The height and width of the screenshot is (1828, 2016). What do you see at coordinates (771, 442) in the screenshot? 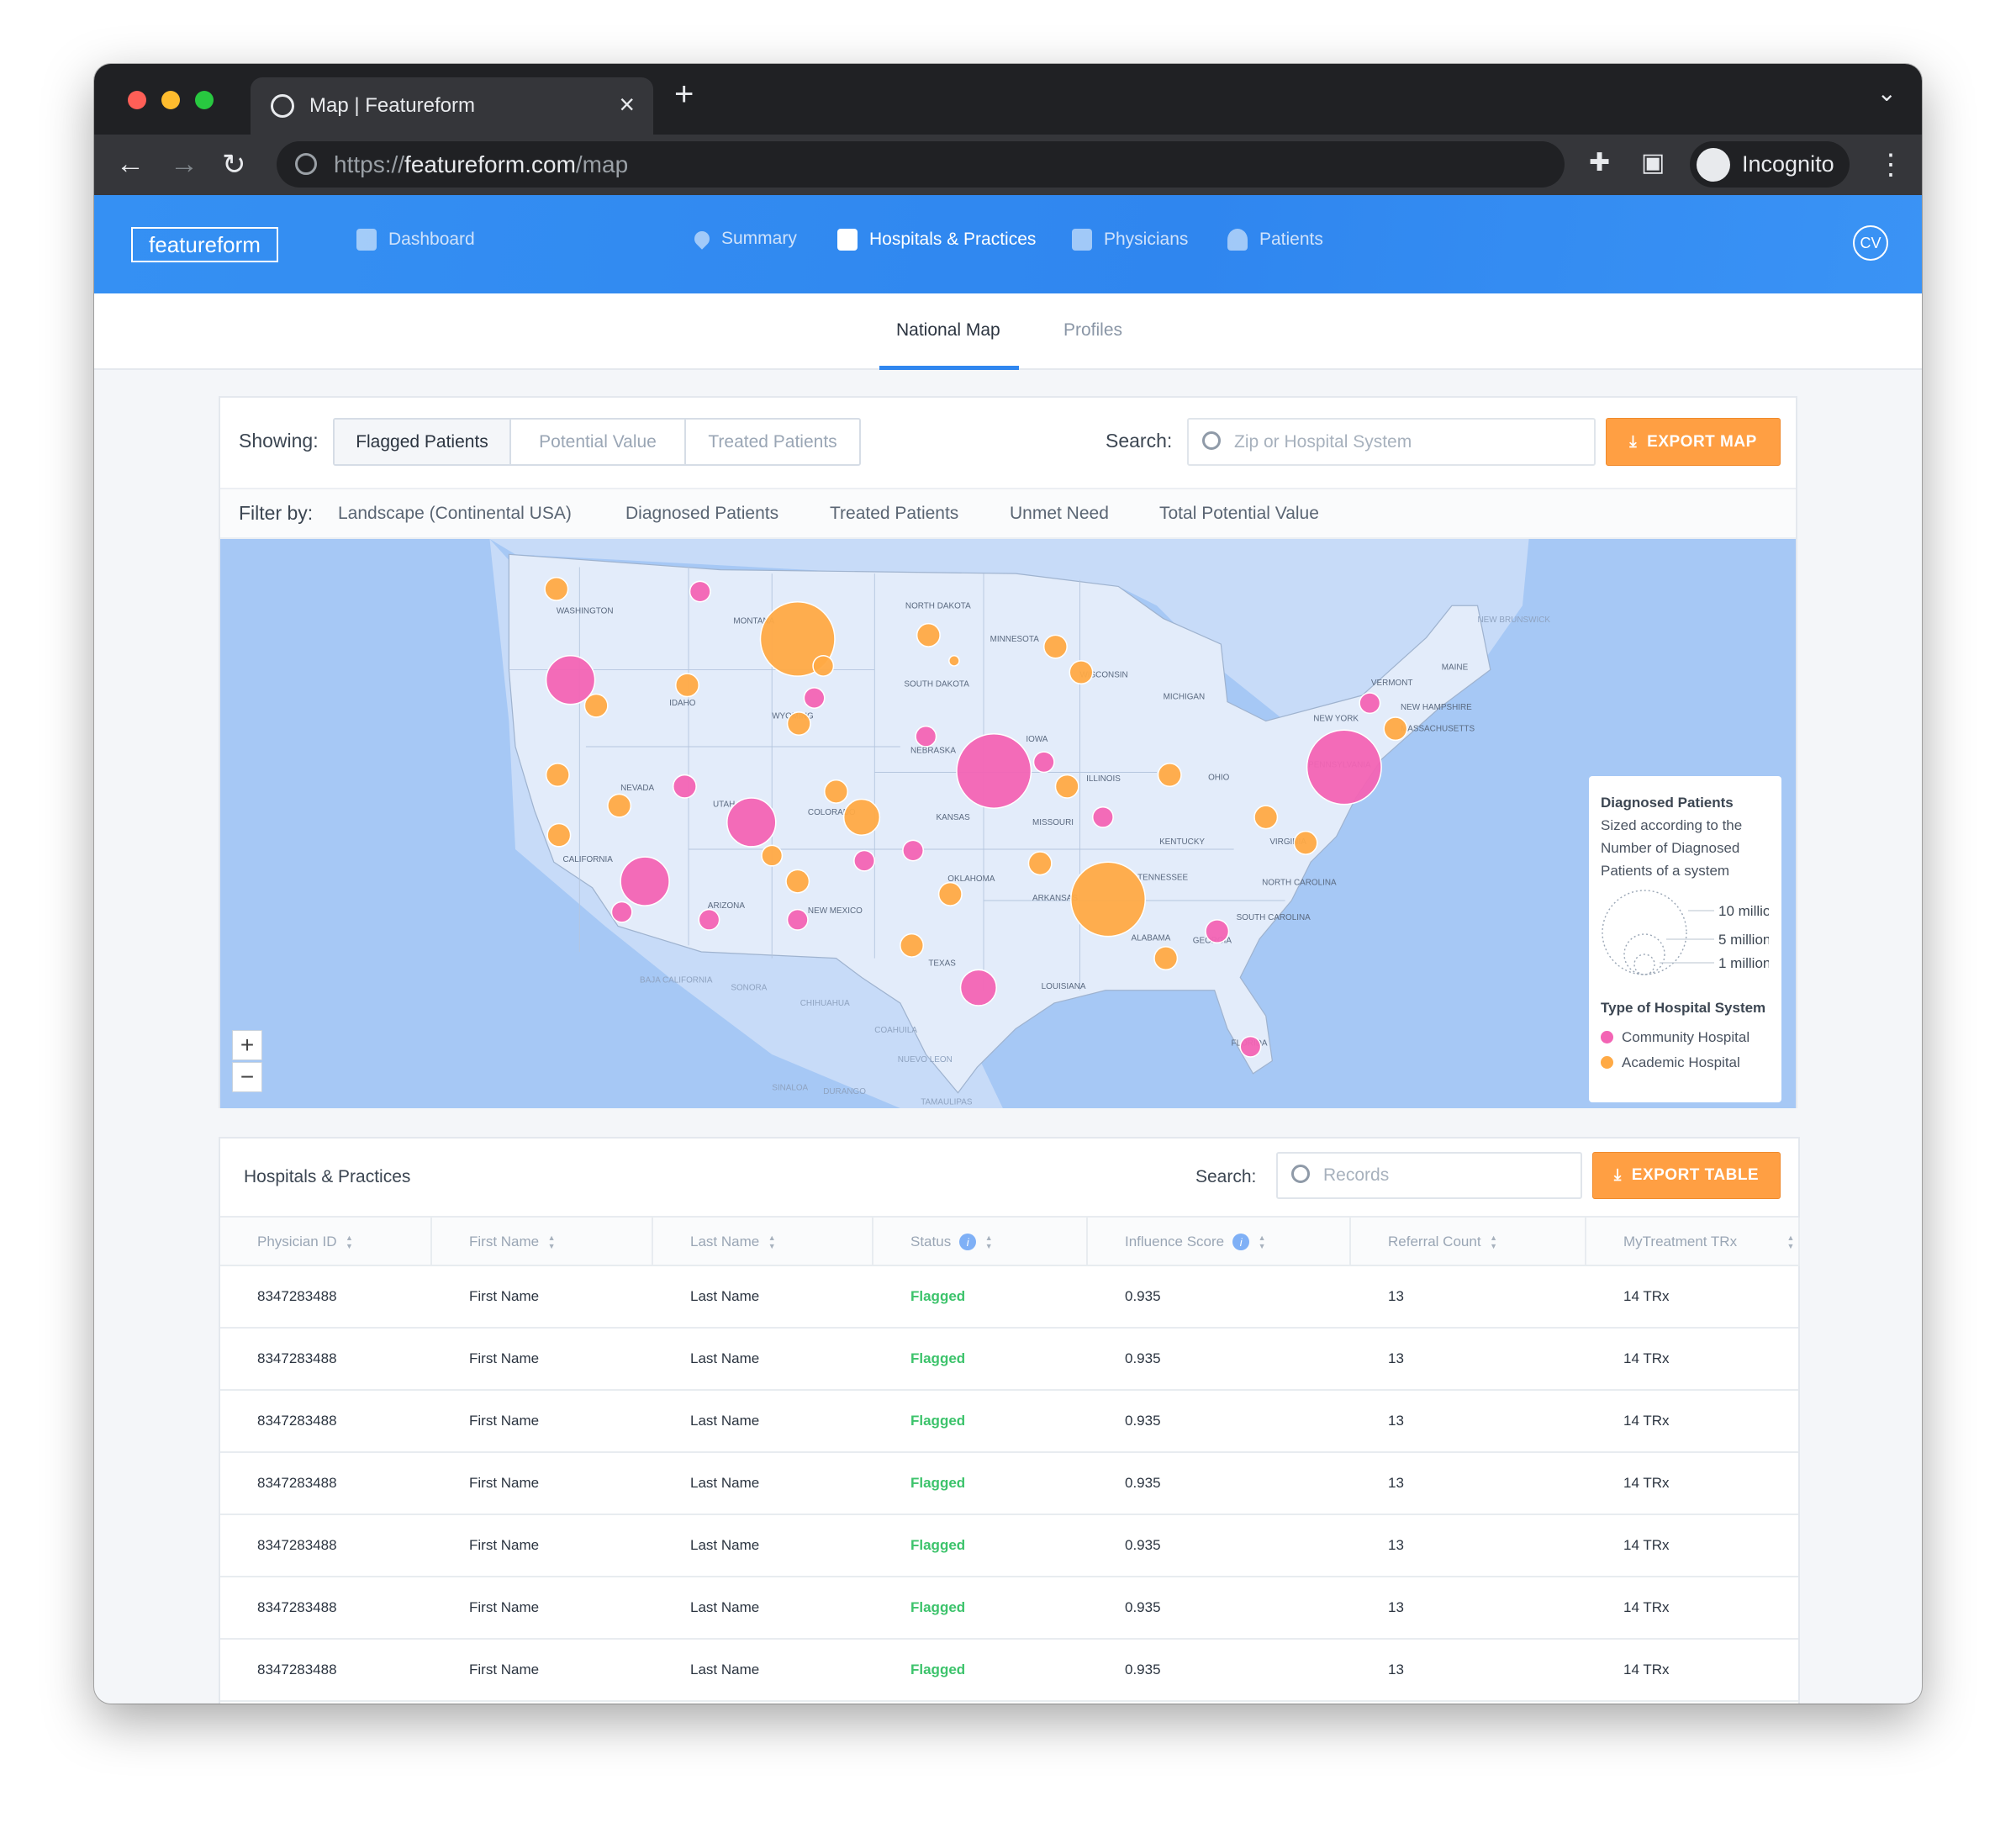
I see `toggle-treated-patients: Treated Patients` at bounding box center [771, 442].